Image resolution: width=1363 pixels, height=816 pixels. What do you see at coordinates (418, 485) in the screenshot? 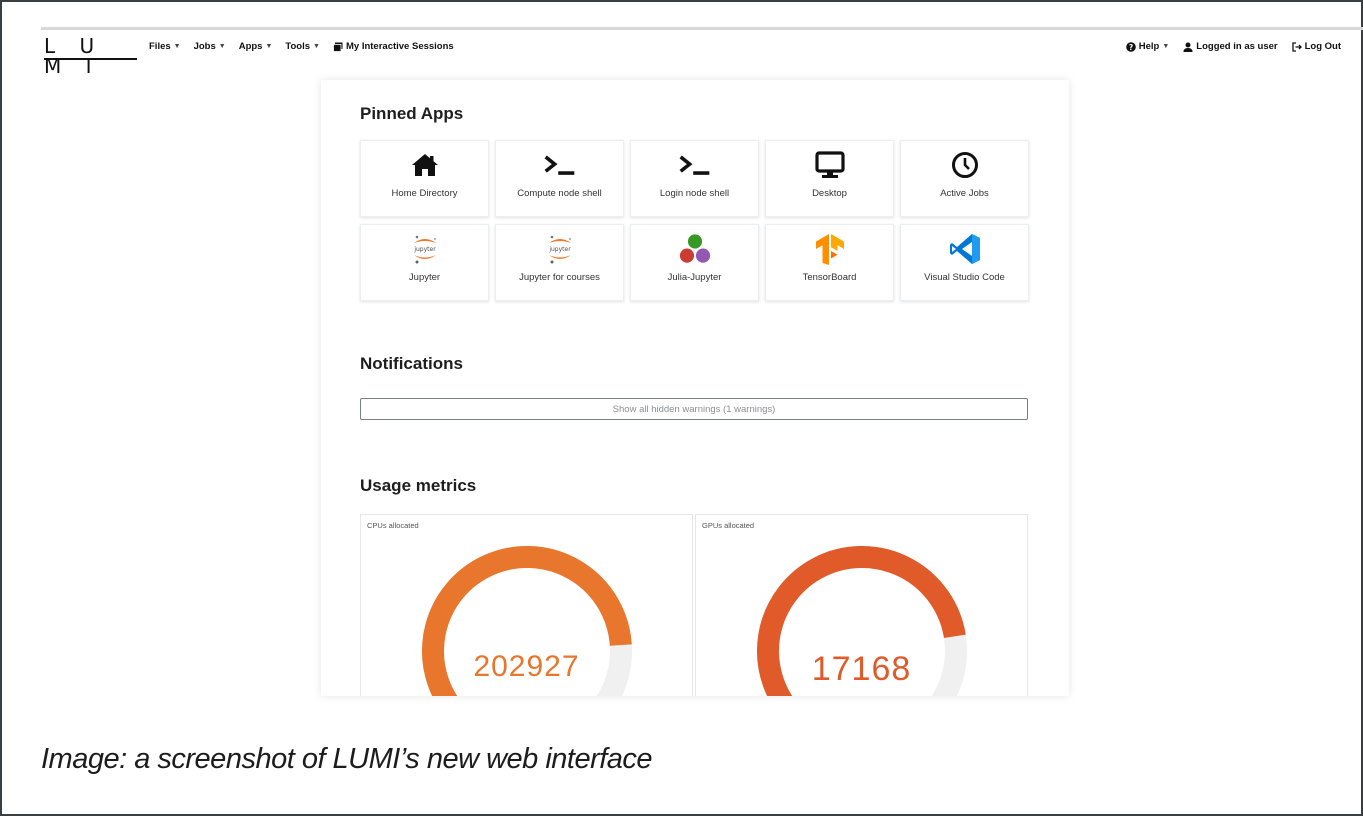
I see `usage-metrics-title: Usage metrics` at bounding box center [418, 485].